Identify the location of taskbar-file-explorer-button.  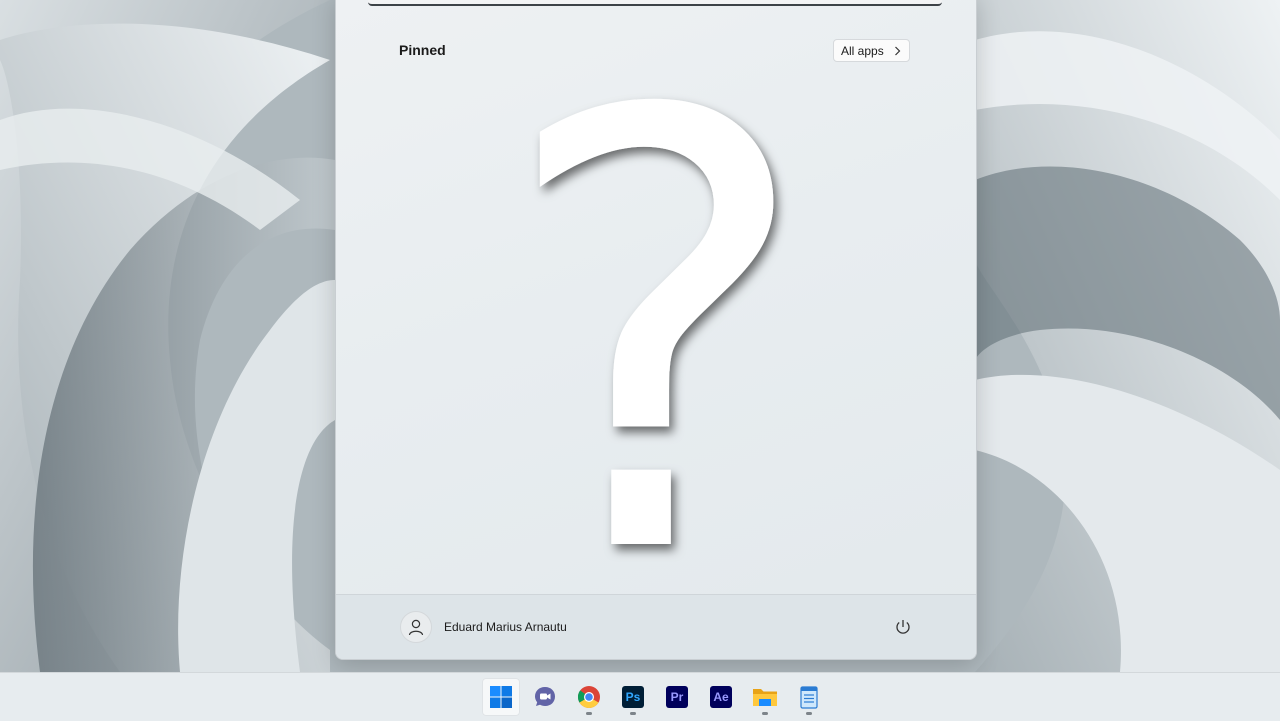
(765, 697).